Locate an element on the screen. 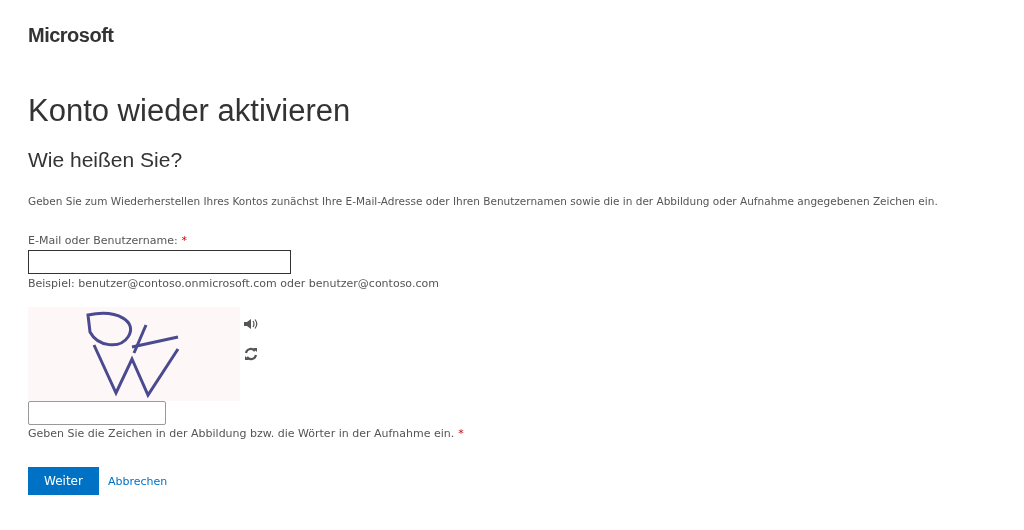 This screenshot has width=1024, height=530. captcha-hint-text: Geben Sie die Zeichen in der Abbildung bzw. die Wörter in der Aufnahme ein. is located at coordinates (241, 434).